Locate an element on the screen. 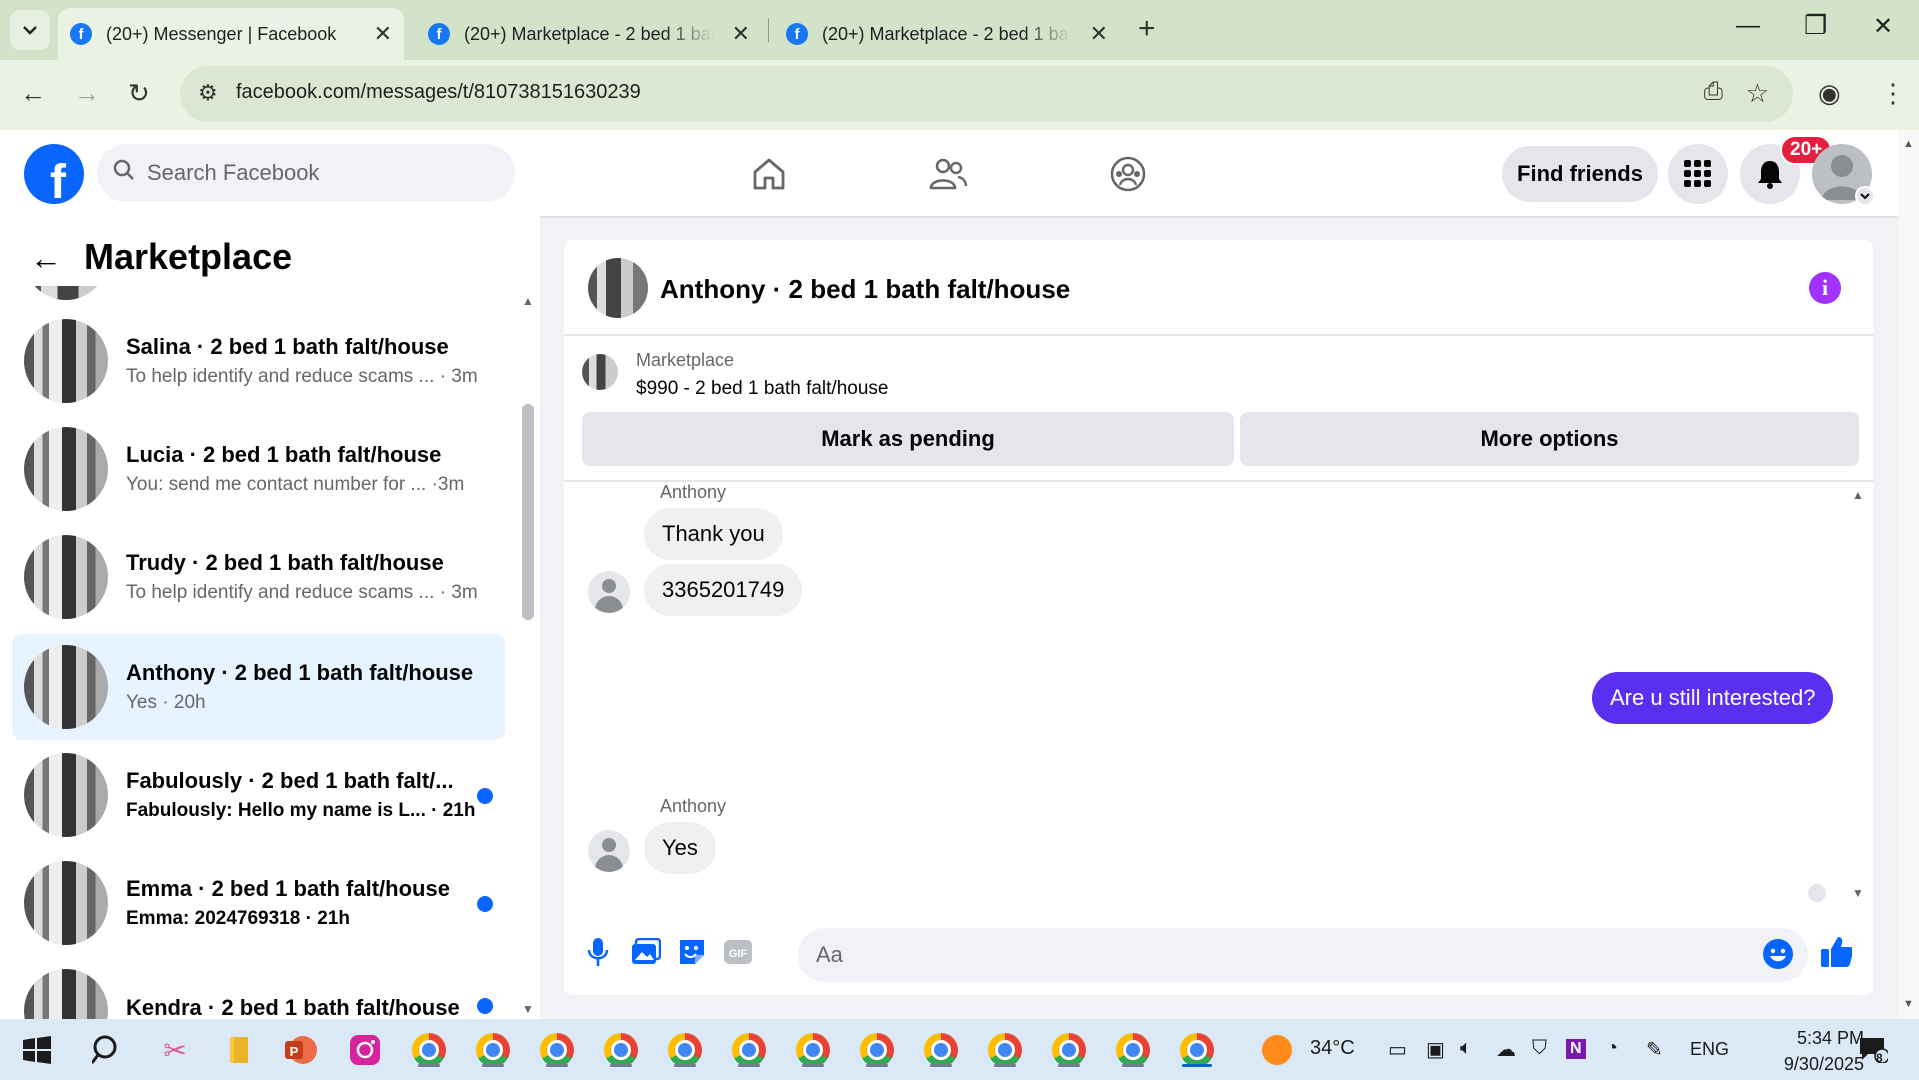 The height and width of the screenshot is (1080, 1919). message-bubble-outgoing: Are u still interested? is located at coordinates (1713, 698).